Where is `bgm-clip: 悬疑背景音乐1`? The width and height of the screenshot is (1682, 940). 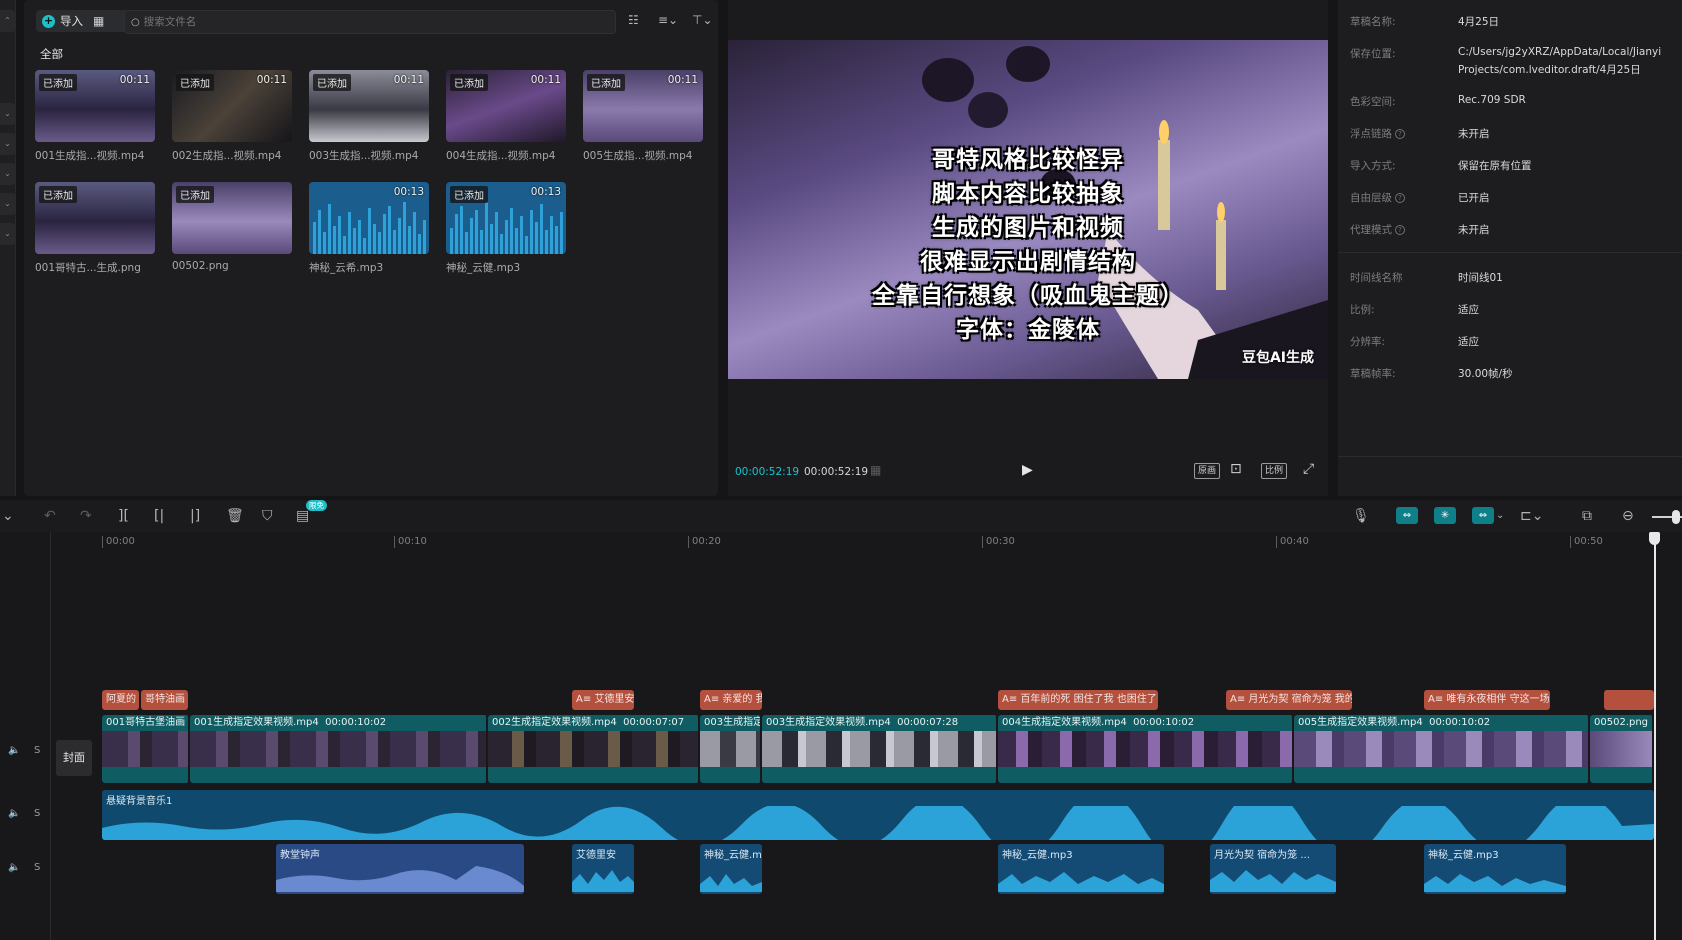
bgm-clip: 悬疑背景音乐1 is located at coordinates (878, 815).